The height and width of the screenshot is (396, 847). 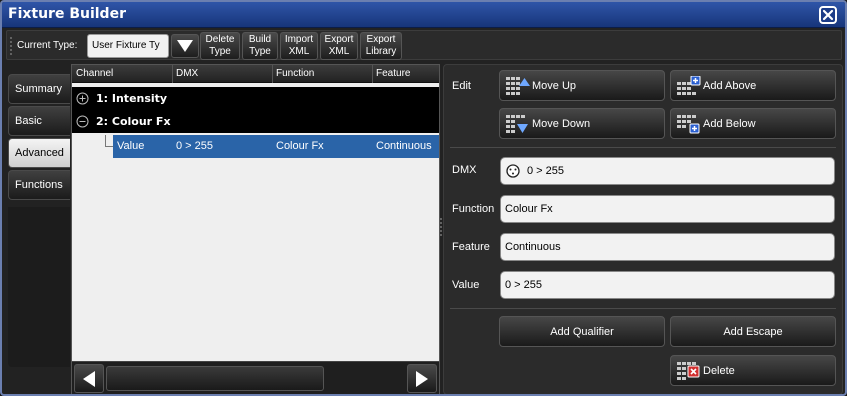 I want to click on close-icon, so click(x=828, y=15).